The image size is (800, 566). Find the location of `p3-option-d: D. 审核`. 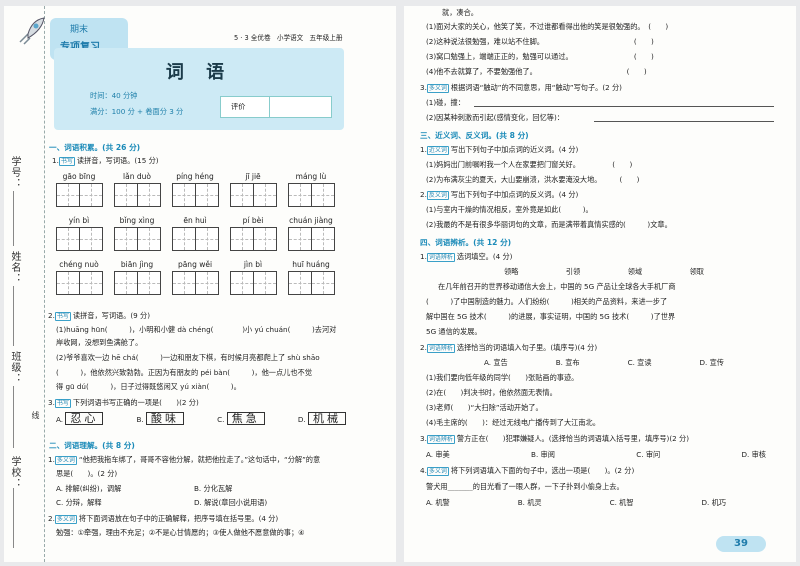

p3-option-d: D. 审核 is located at coordinates (754, 454).